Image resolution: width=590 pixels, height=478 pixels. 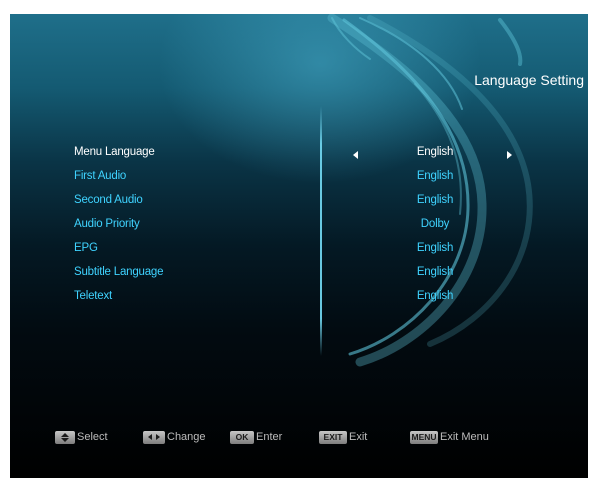 I want to click on menu-label: First Audio, so click(x=100, y=176).